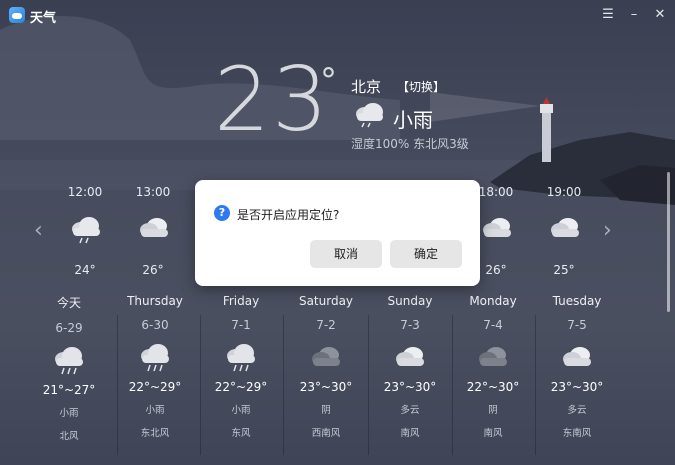 The image size is (675, 465). What do you see at coordinates (222, 213) in the screenshot?
I see `question-icon: ?` at bounding box center [222, 213].